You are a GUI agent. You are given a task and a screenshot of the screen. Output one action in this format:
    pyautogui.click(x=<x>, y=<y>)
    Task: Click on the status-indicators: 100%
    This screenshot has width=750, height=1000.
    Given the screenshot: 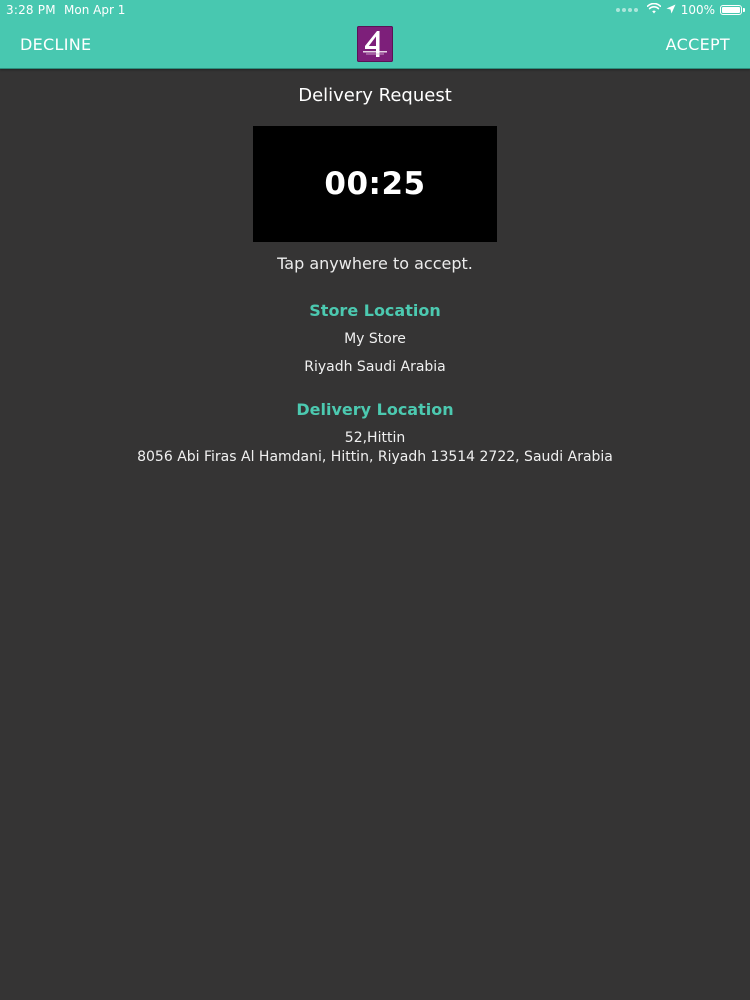 What is the action you would take?
    pyautogui.click(x=680, y=9)
    